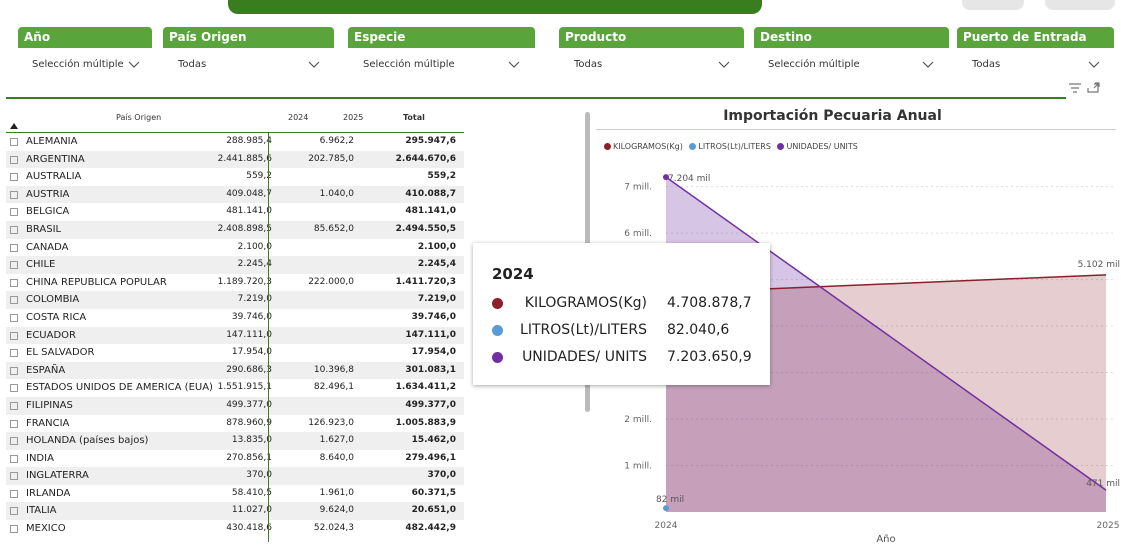  What do you see at coordinates (1075, 88) in the screenshot?
I see `filter-icon` at bounding box center [1075, 88].